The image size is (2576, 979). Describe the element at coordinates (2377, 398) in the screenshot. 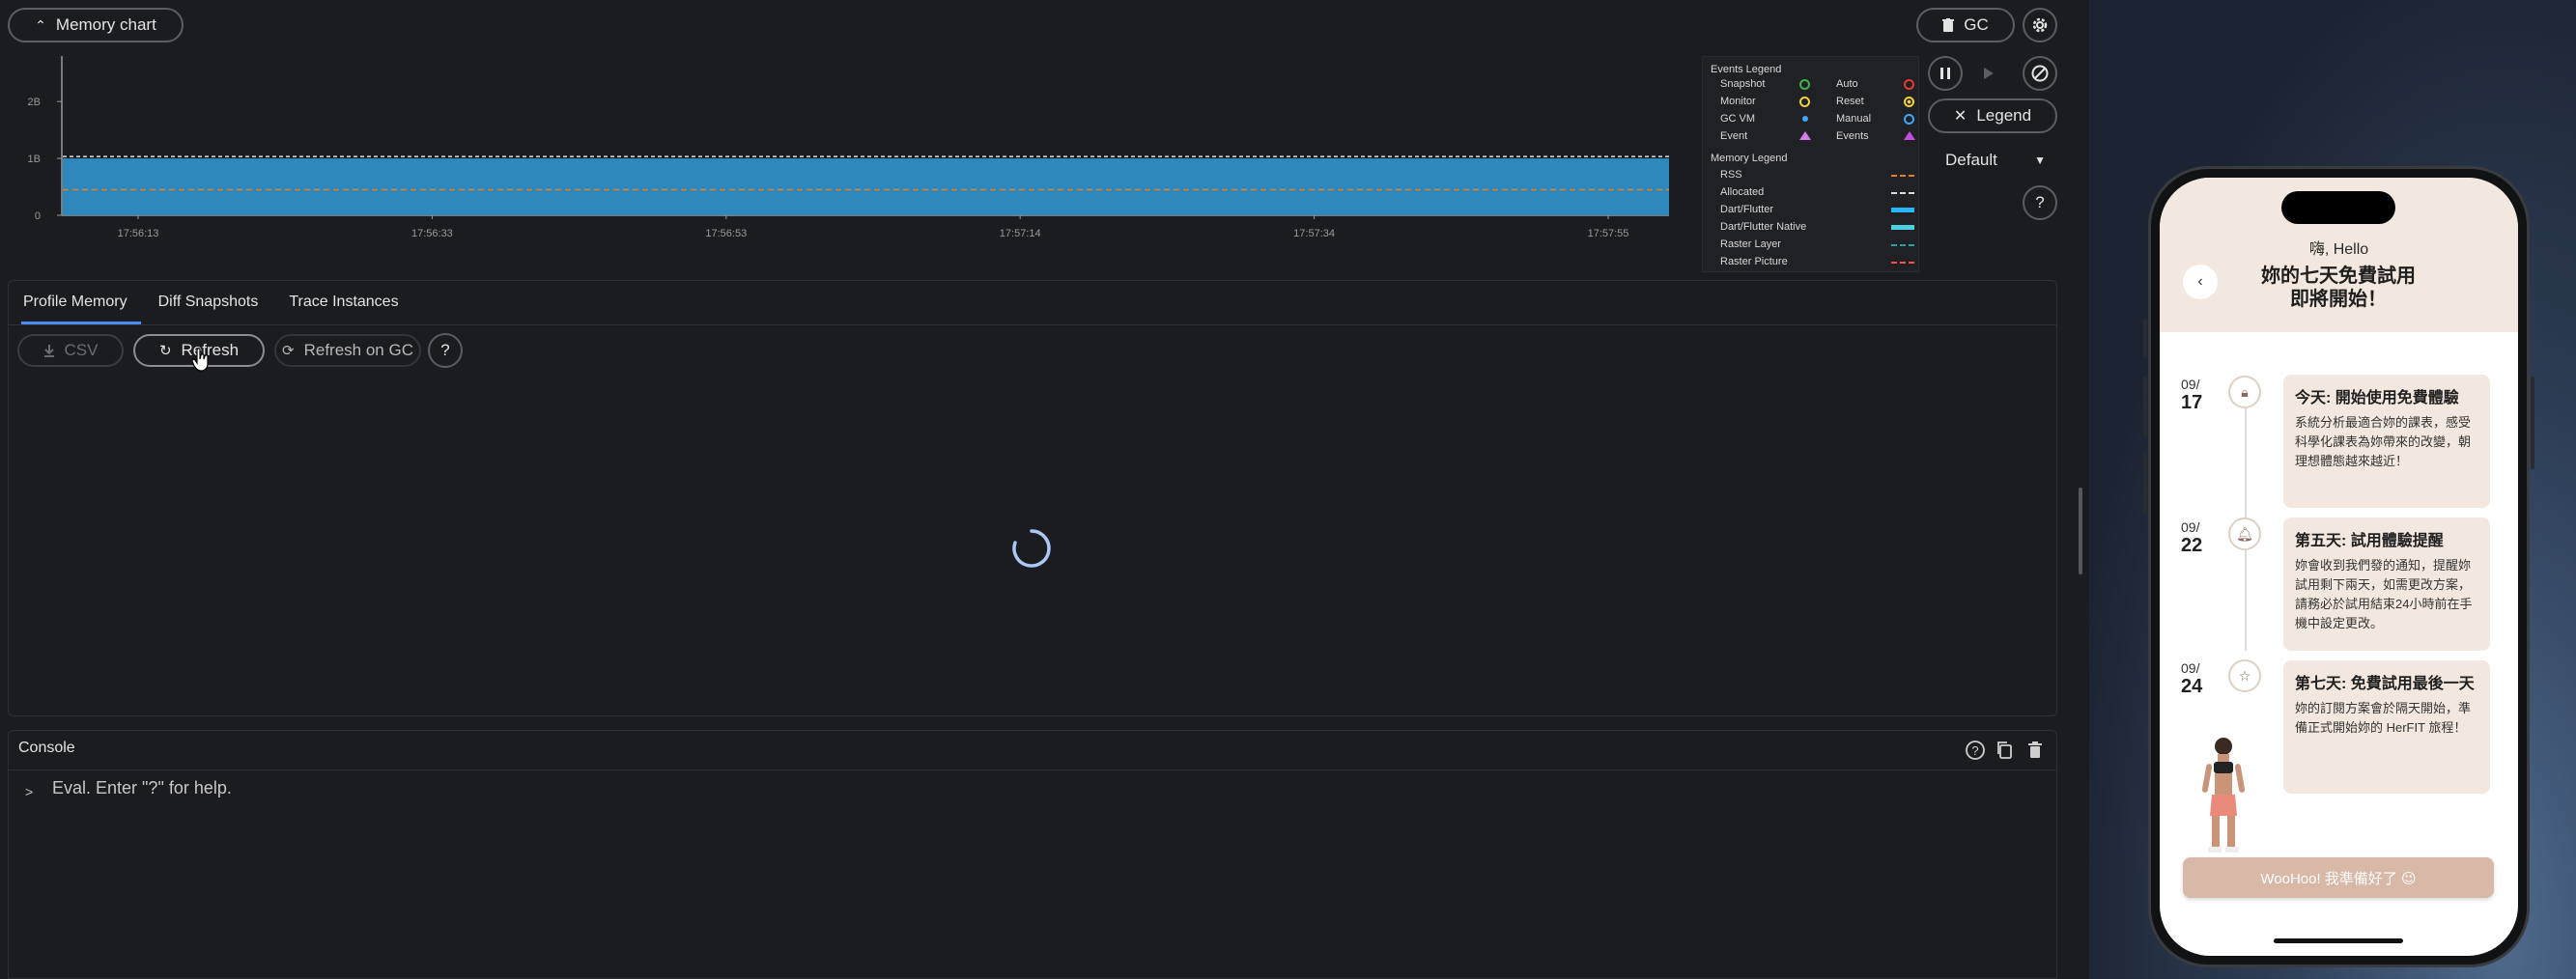

I see `timeline-card-title: 今天: 開始使用免費體驗` at that location.